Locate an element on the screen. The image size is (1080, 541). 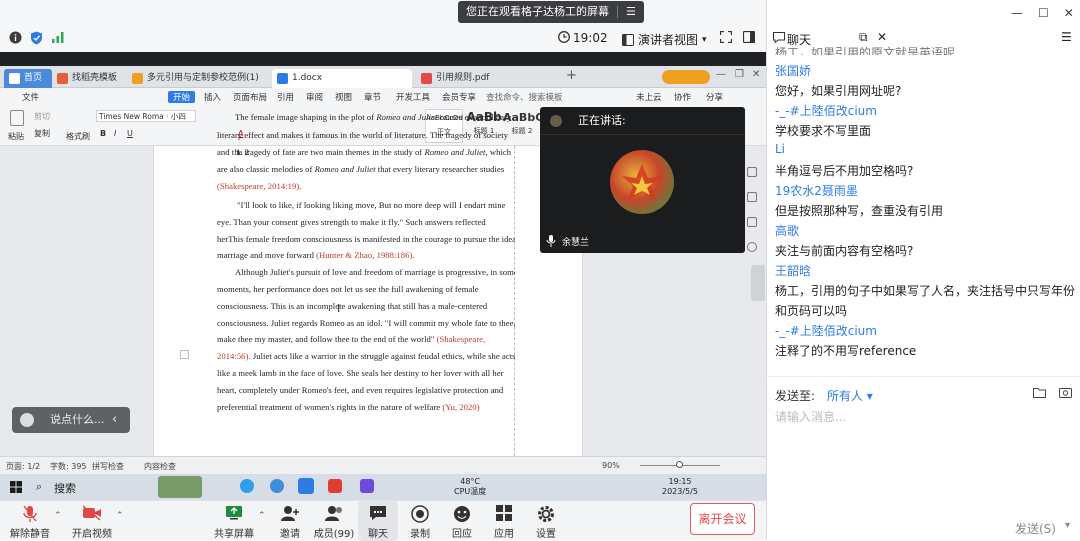
browser-icon is located at coordinates (277, 486).